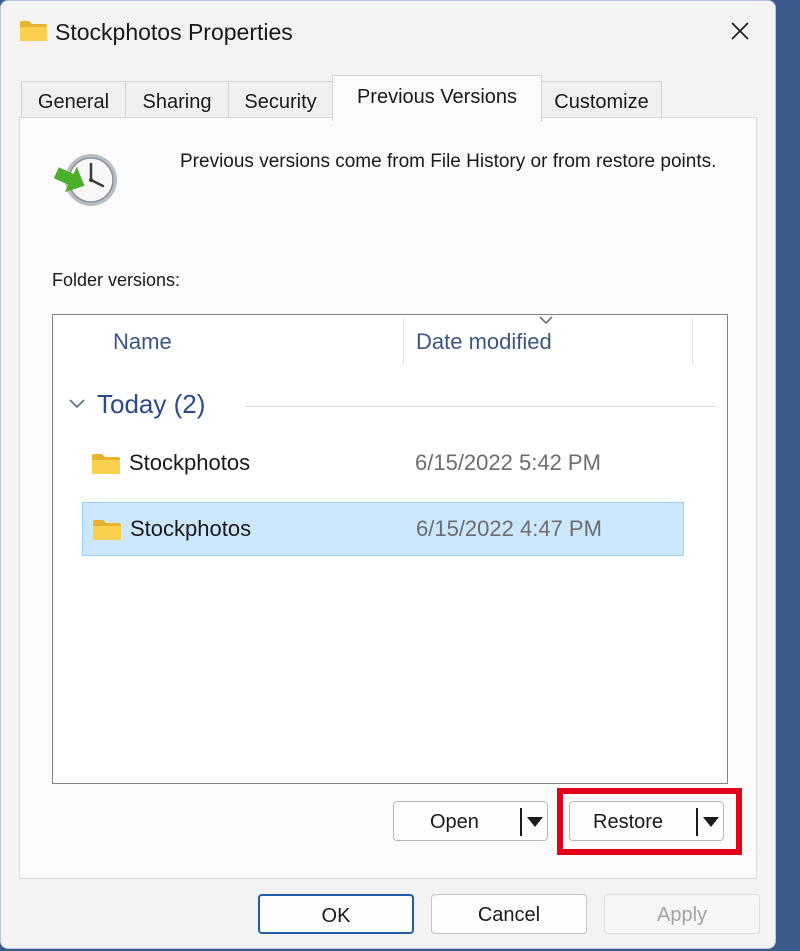 This screenshot has height=951, width=800. Describe the element at coordinates (174, 32) in the screenshot. I see `window-title: Stockphotos Properties` at that location.